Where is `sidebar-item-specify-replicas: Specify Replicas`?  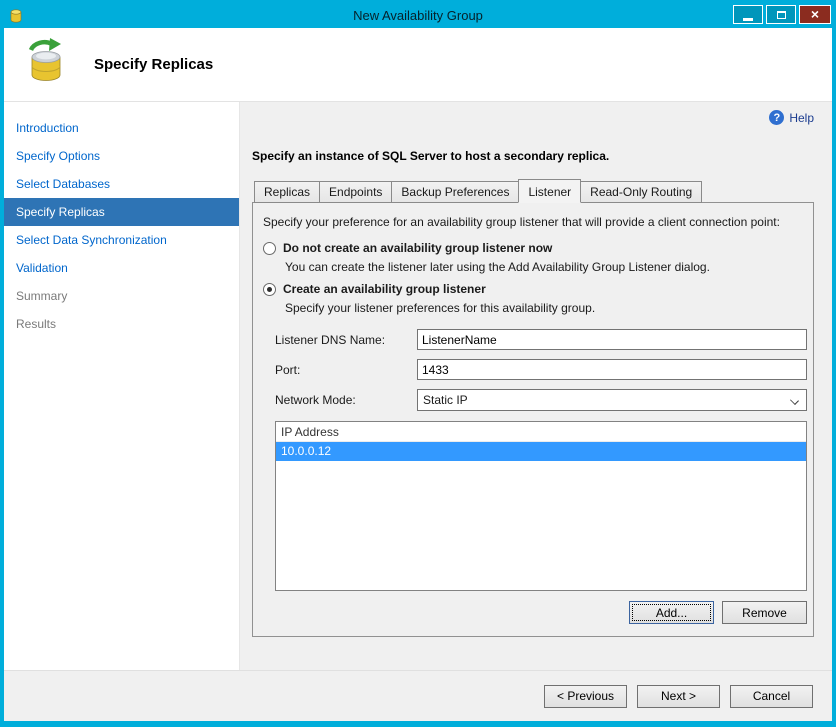
sidebar-item-specify-replicas: Specify Replicas is located at coordinates (121, 212).